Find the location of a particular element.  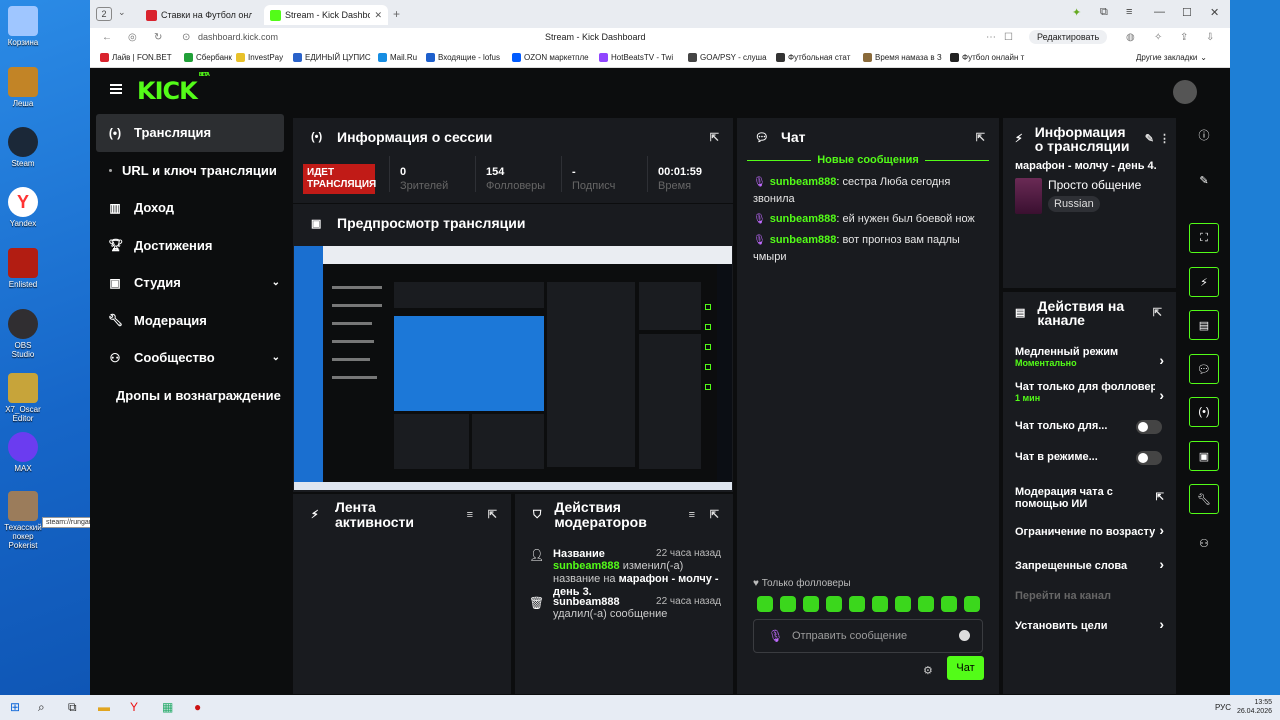

reload-icon: ↻ is located at coordinates (158, 37).